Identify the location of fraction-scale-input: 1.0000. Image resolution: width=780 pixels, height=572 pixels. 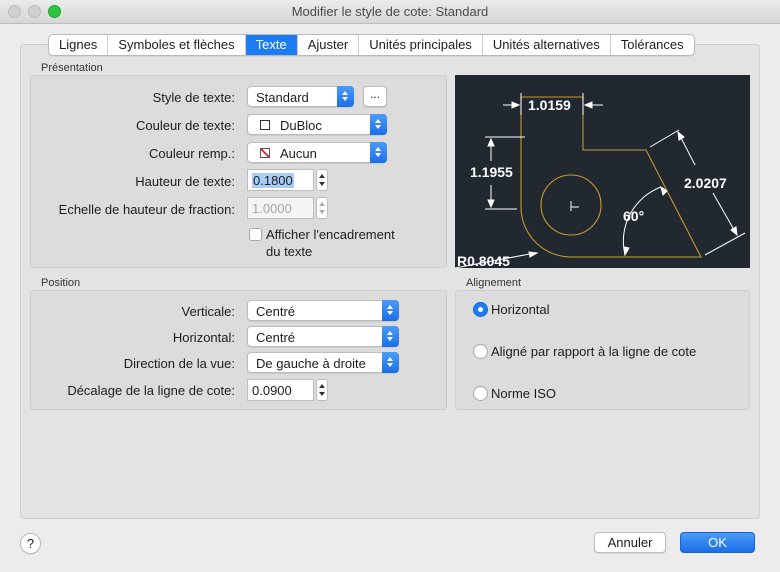
(280, 208).